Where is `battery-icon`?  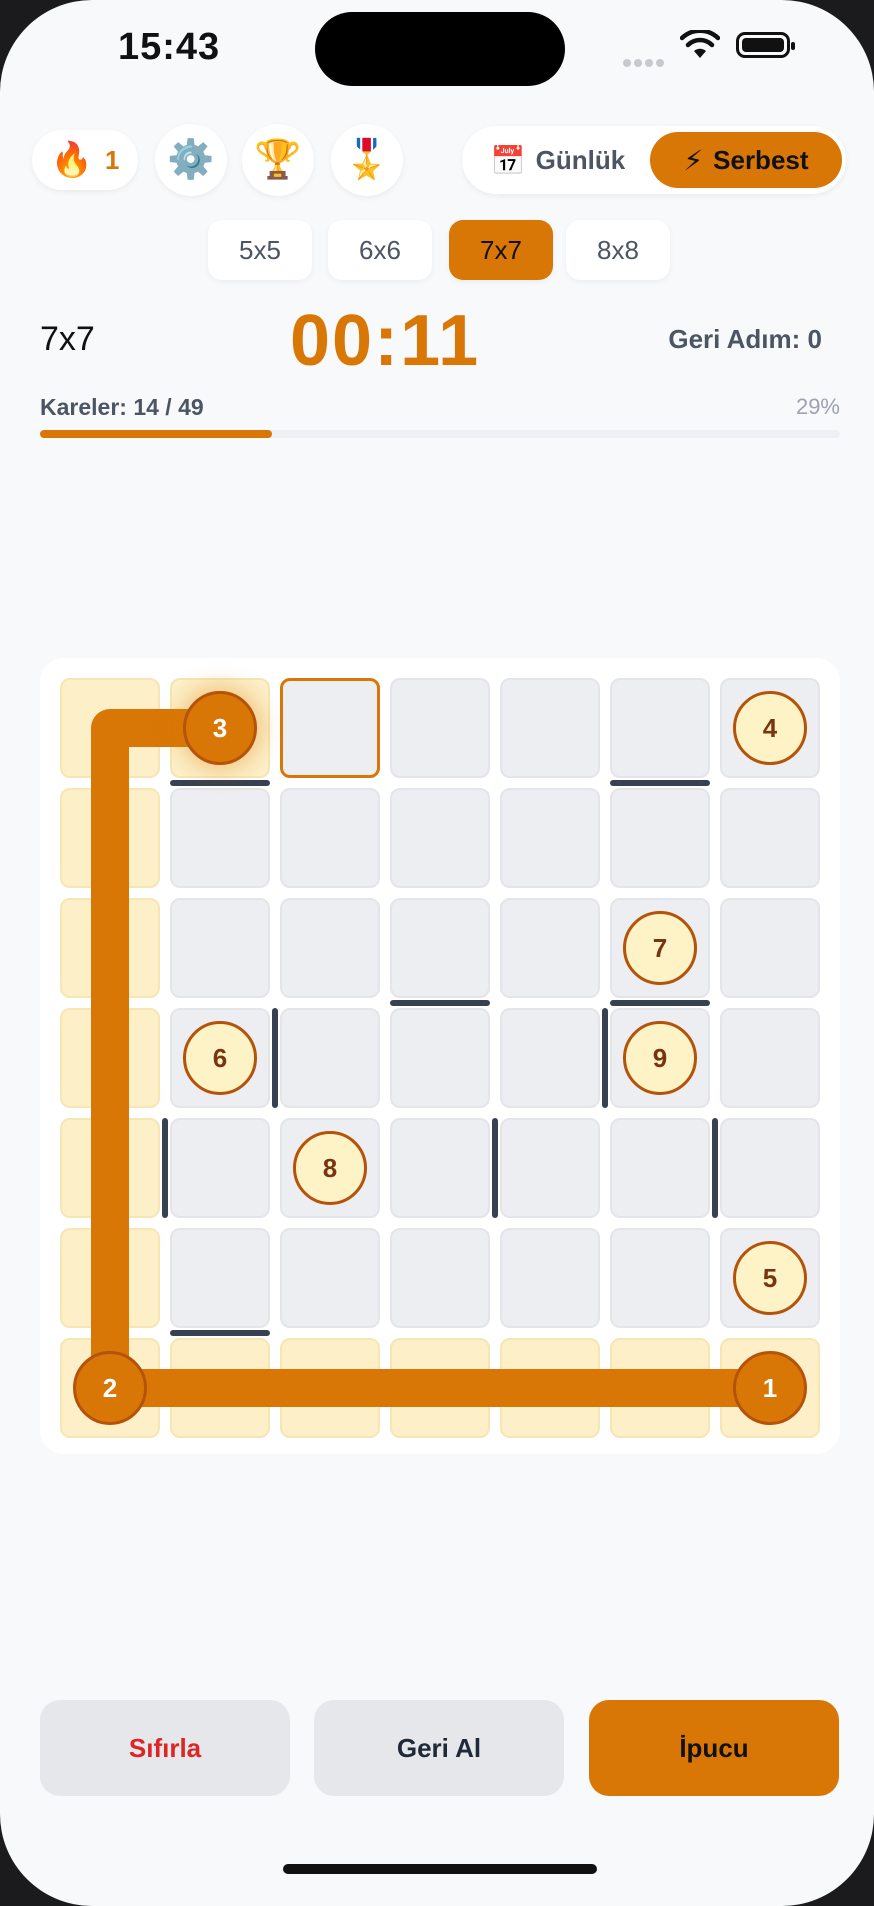
battery-icon is located at coordinates (765, 45).